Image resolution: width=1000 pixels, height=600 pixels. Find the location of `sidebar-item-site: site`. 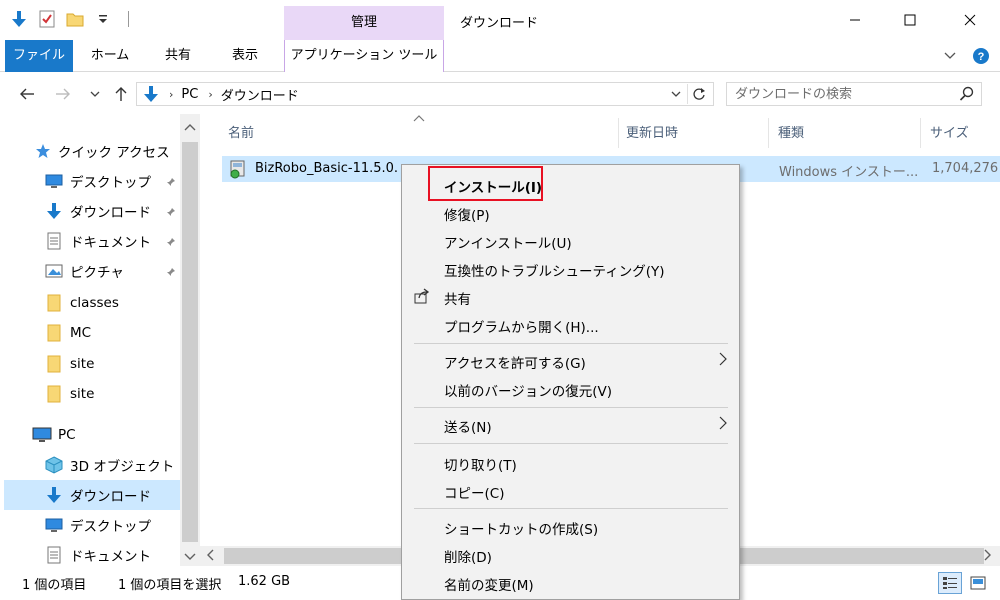

sidebar-item-site: site is located at coordinates (112, 364).